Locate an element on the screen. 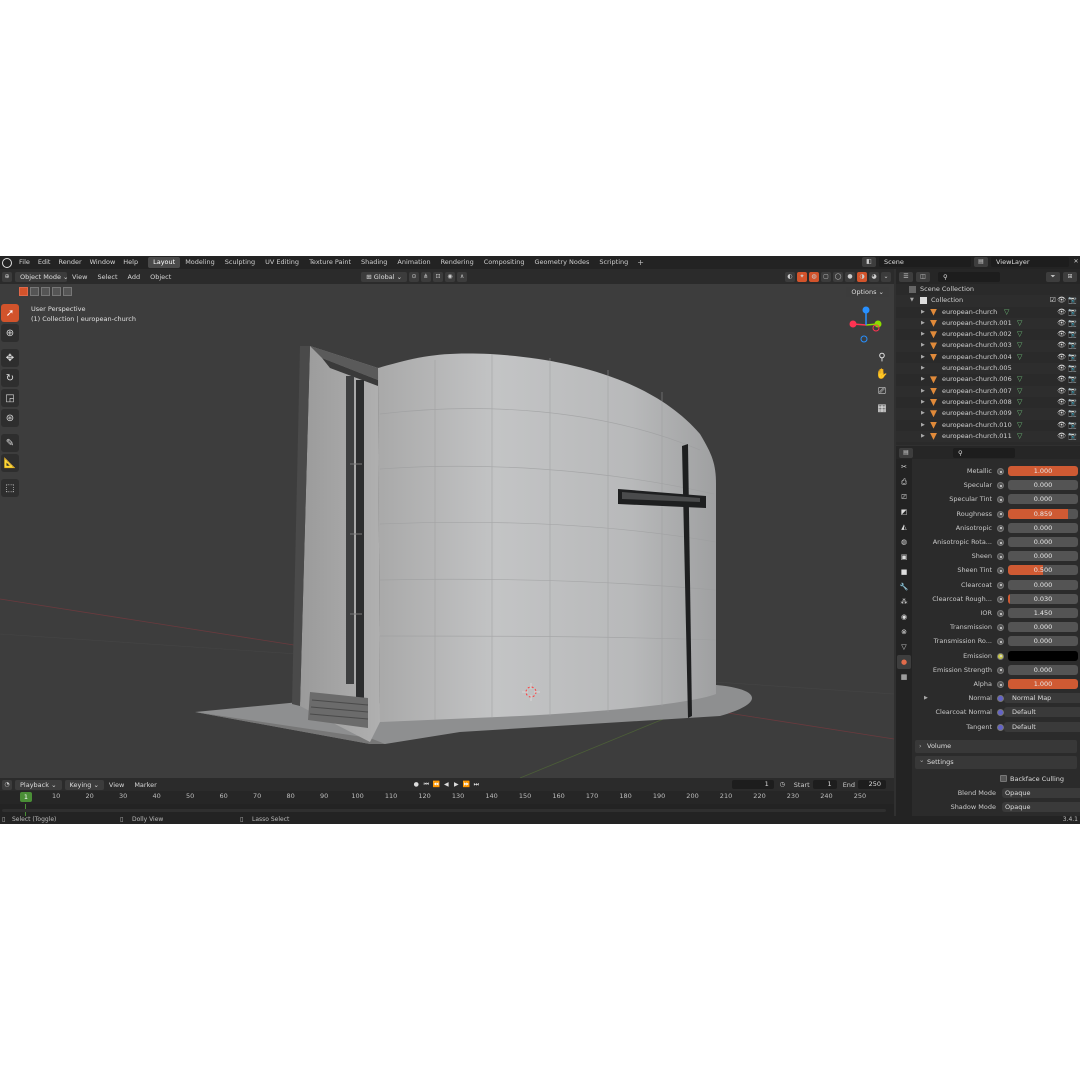 This screenshot has height=1080, width=1080. annotate-tool-icon: ✎ is located at coordinates (10, 443).